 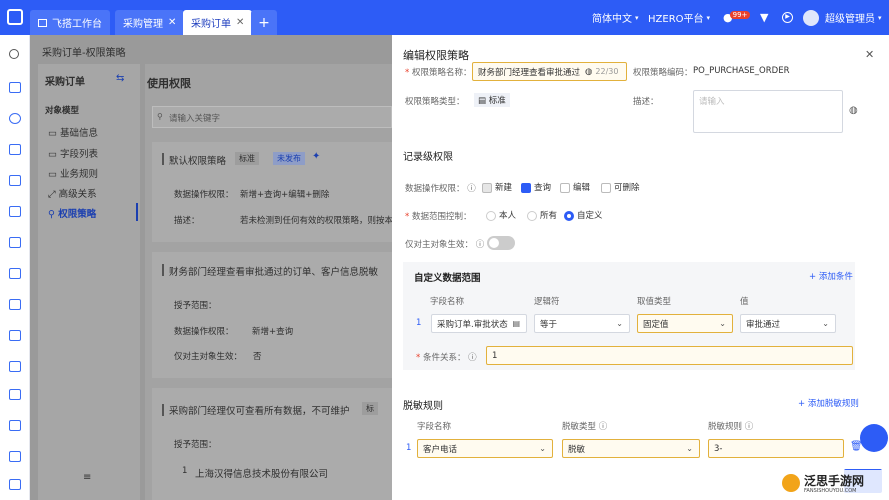 I want to click on company-name: 上海汉得信息技术股份有限公司, so click(x=262, y=474).